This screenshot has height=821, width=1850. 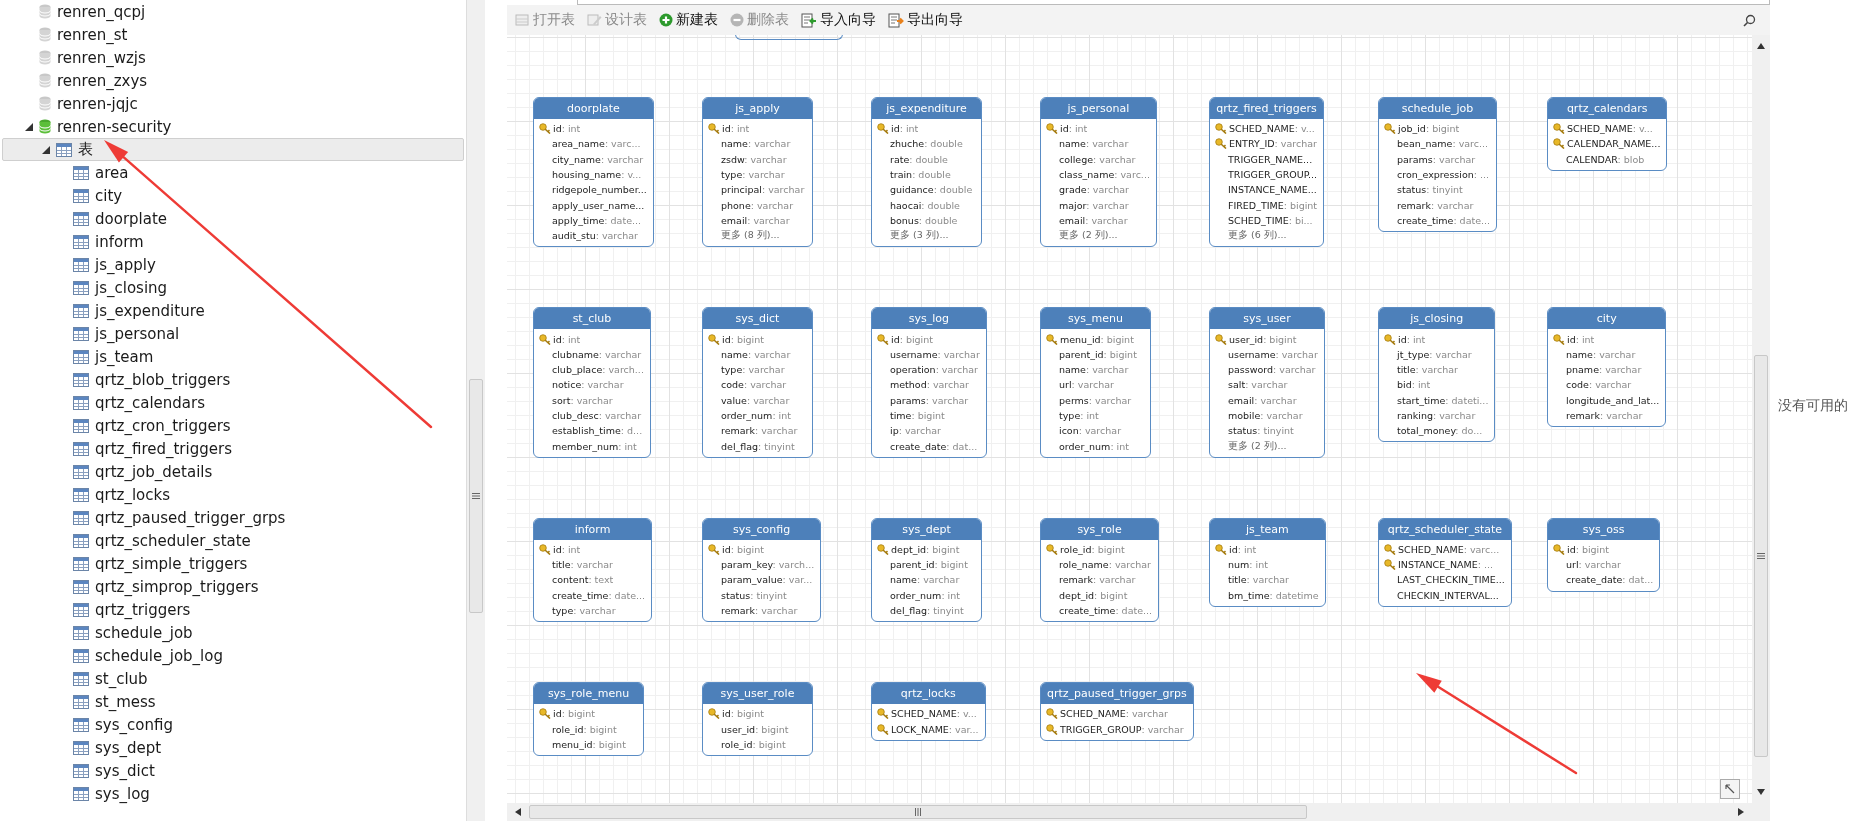 What do you see at coordinates (233, 655) in the screenshot?
I see `tree-item: schedule_job_log` at bounding box center [233, 655].